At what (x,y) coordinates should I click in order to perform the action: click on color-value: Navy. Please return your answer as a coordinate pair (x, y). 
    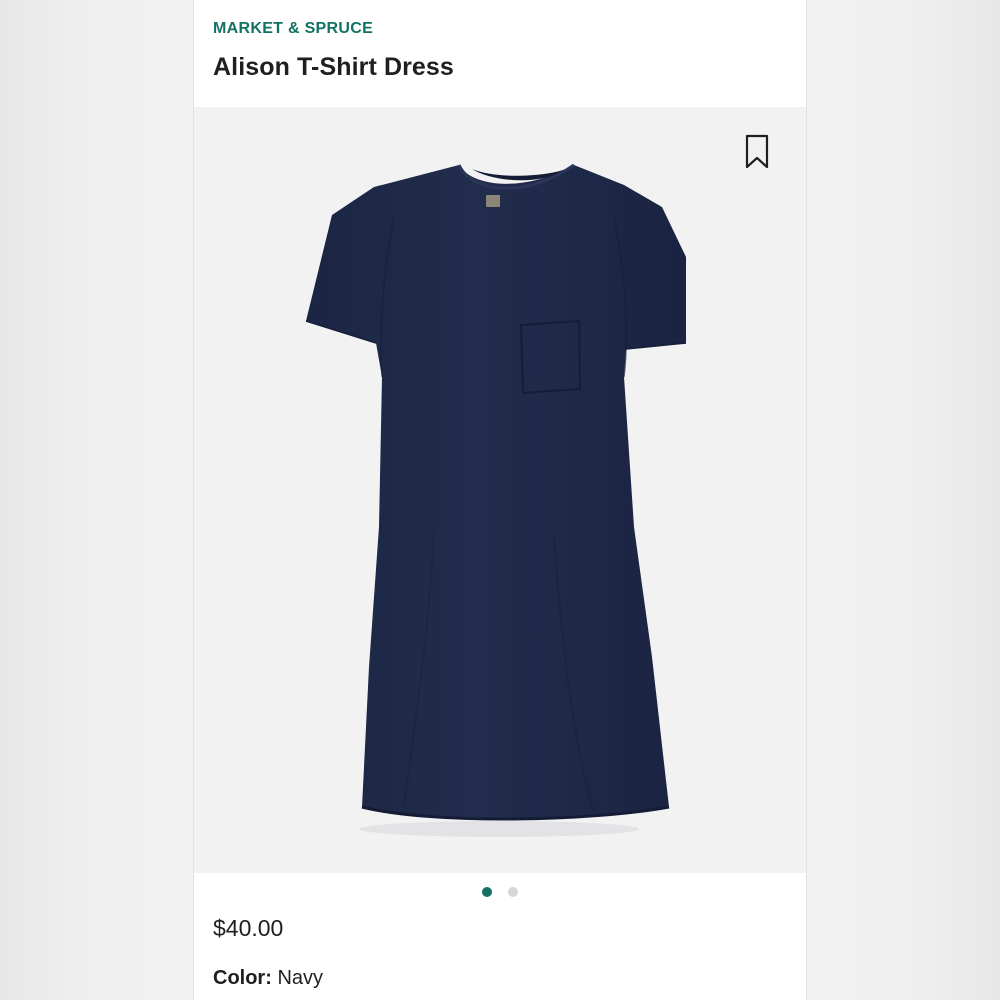
    Looking at the image, I should click on (300, 978).